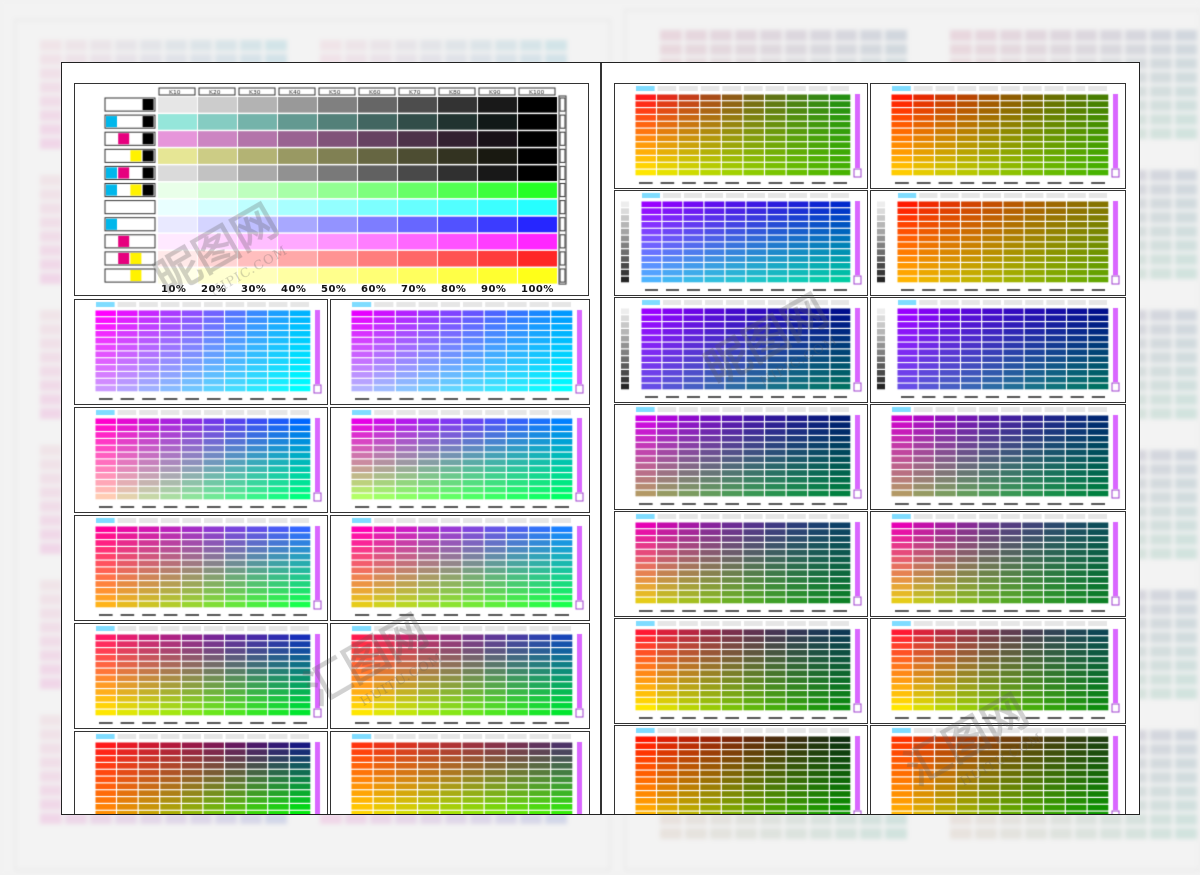 The height and width of the screenshot is (875, 1200). What do you see at coordinates (454, 289) in the screenshot?
I see `percent-label: 80%` at bounding box center [454, 289].